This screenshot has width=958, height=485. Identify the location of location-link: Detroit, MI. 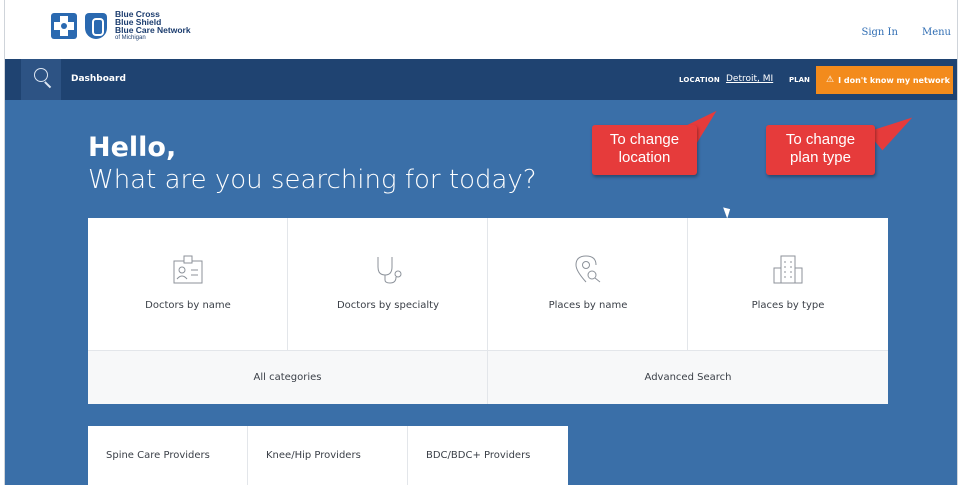
(749, 79).